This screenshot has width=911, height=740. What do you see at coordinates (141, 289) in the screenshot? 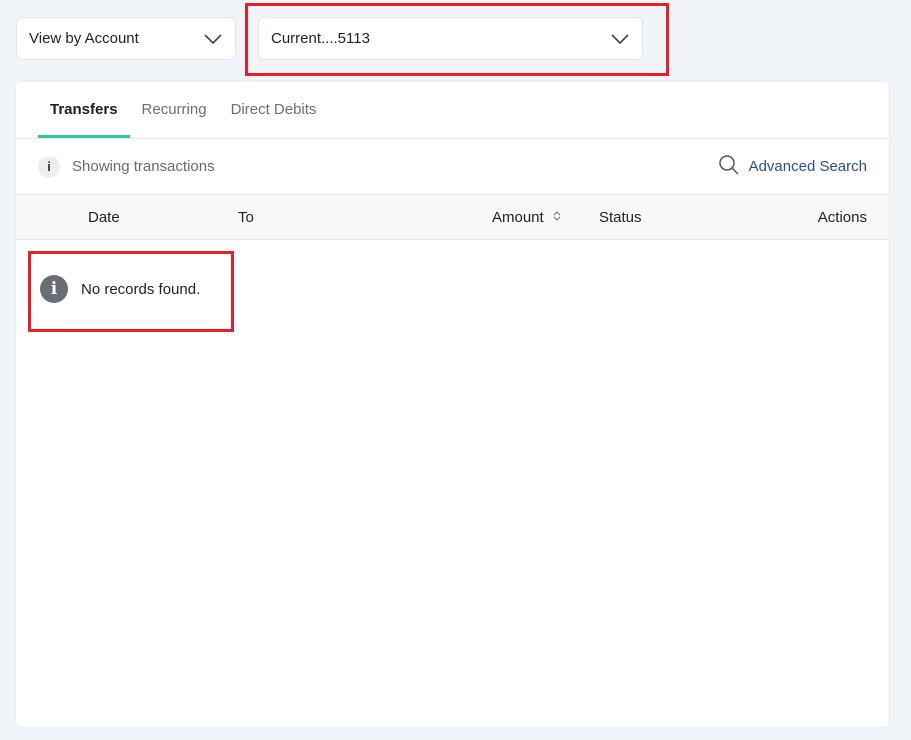
I see `no-records-text: No records found.` at bounding box center [141, 289].